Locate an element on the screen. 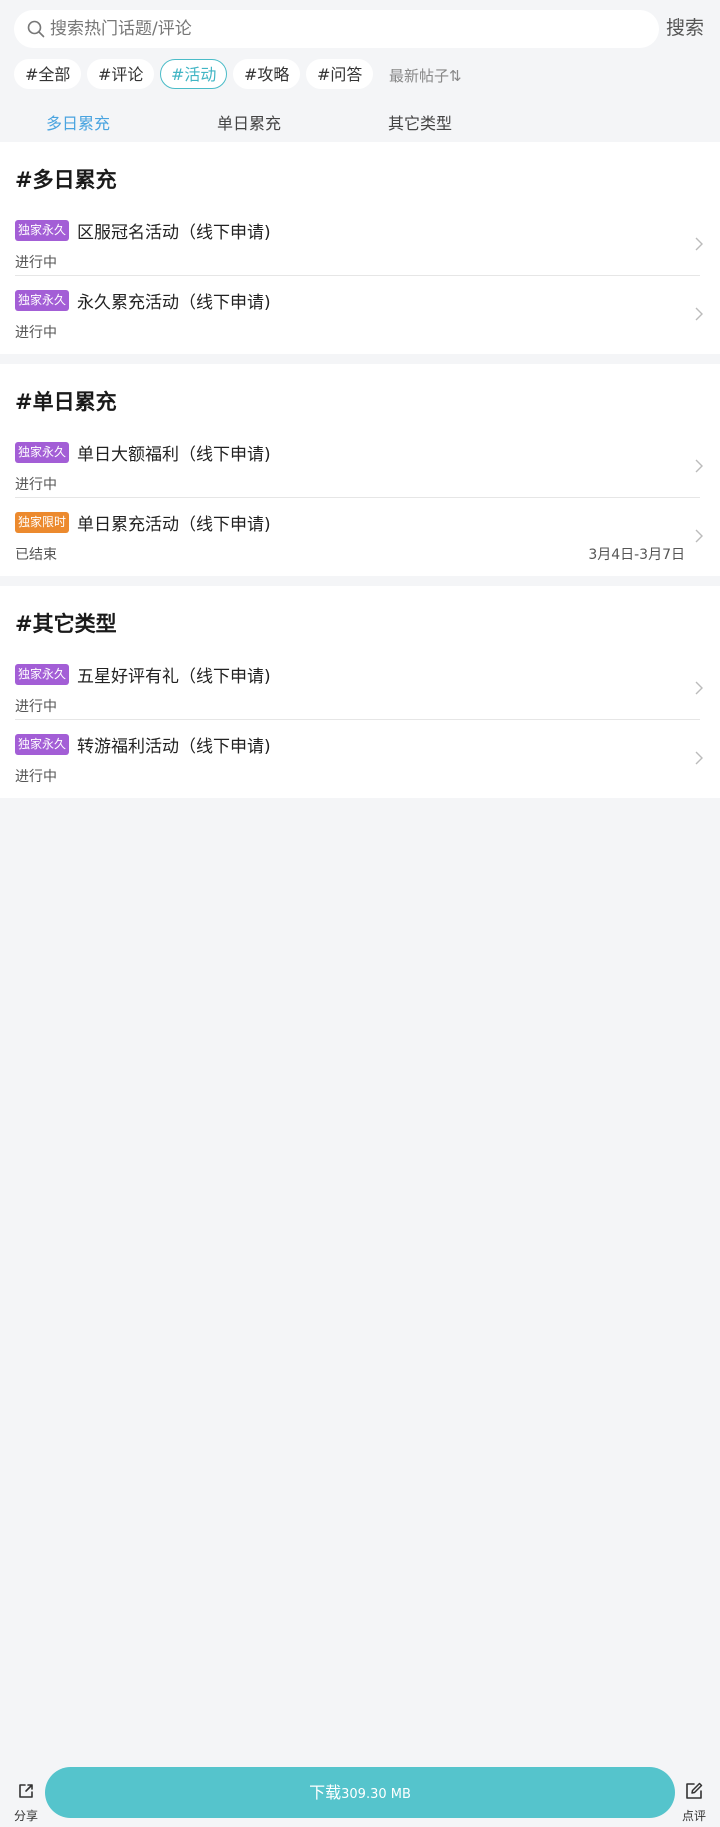 This screenshot has height=1827, width=720. search-box is located at coordinates (336, 29).